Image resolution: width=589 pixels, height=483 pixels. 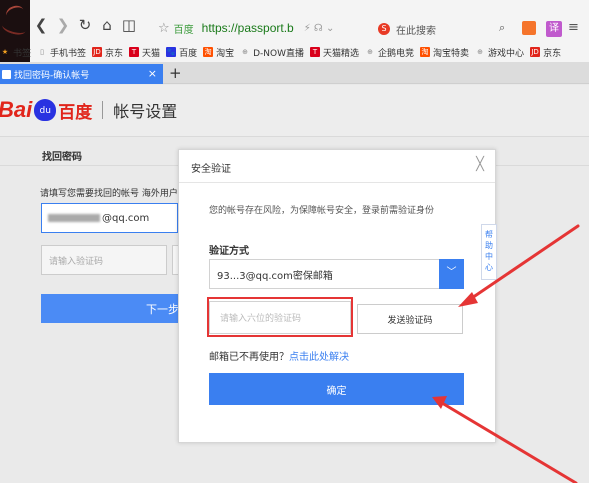 What do you see at coordinates (151, 53) in the screenshot?
I see `bookmark-label: 天猫` at bounding box center [151, 53].